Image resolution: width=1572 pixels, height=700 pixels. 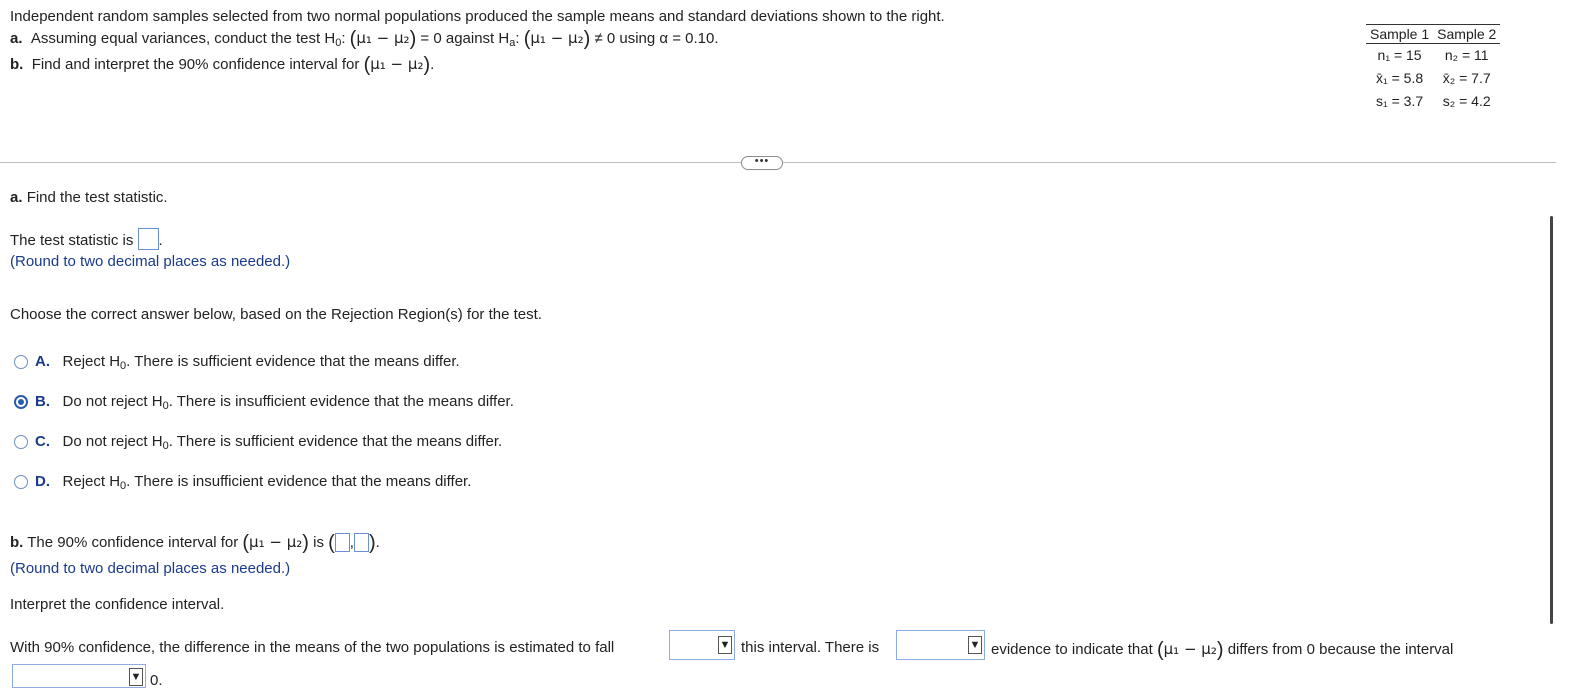 What do you see at coordinates (42, 401) in the screenshot?
I see `option-letter: B.` at bounding box center [42, 401].